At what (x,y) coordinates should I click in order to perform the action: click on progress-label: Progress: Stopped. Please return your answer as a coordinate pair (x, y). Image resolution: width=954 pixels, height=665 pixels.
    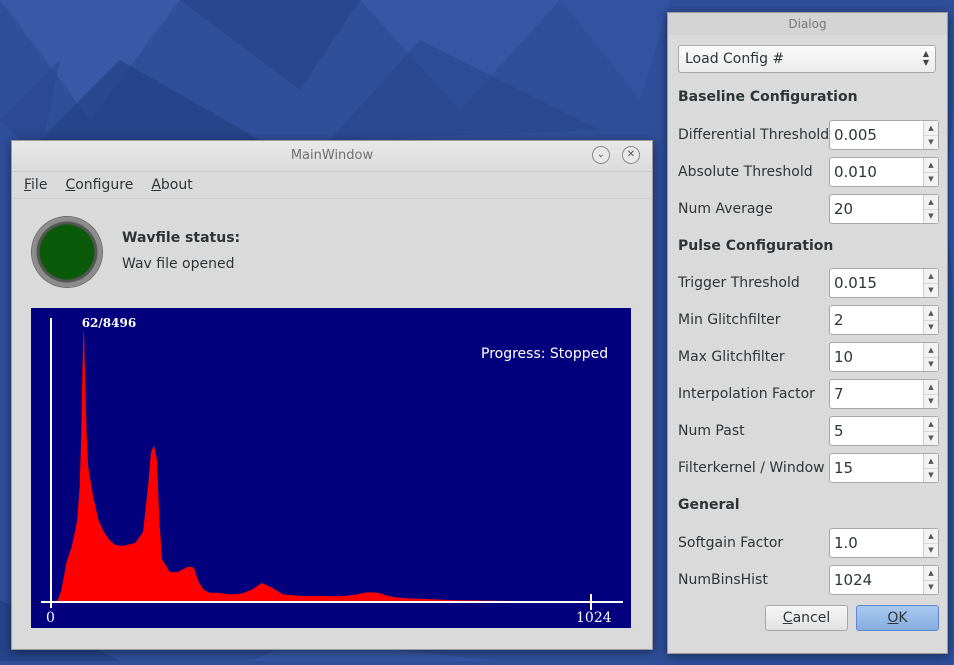
    Looking at the image, I should click on (544, 354).